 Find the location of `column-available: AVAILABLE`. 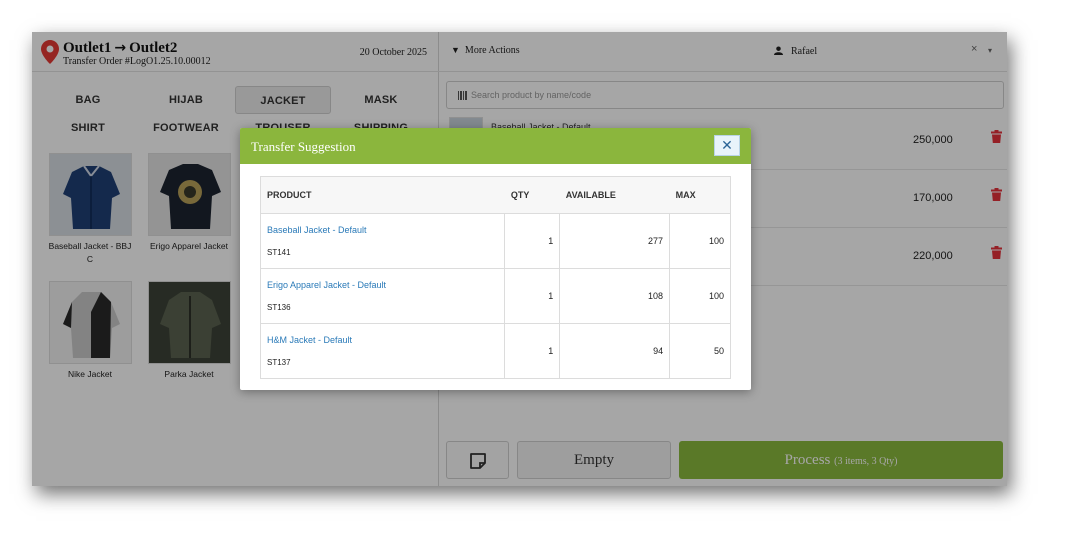

column-available: AVAILABLE is located at coordinates (614, 195).